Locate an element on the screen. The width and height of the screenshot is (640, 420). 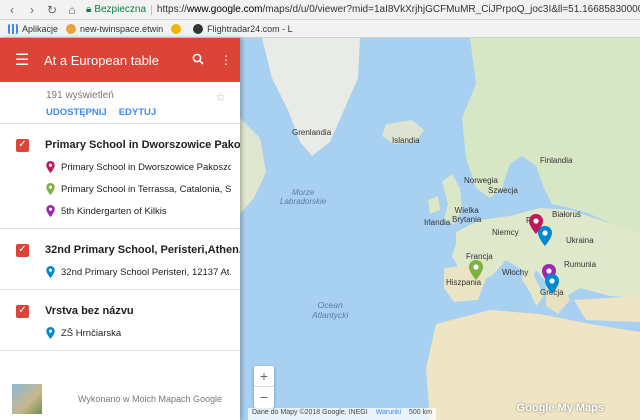
map-label-belarus: Białoruś is located at coordinates (566, 214).